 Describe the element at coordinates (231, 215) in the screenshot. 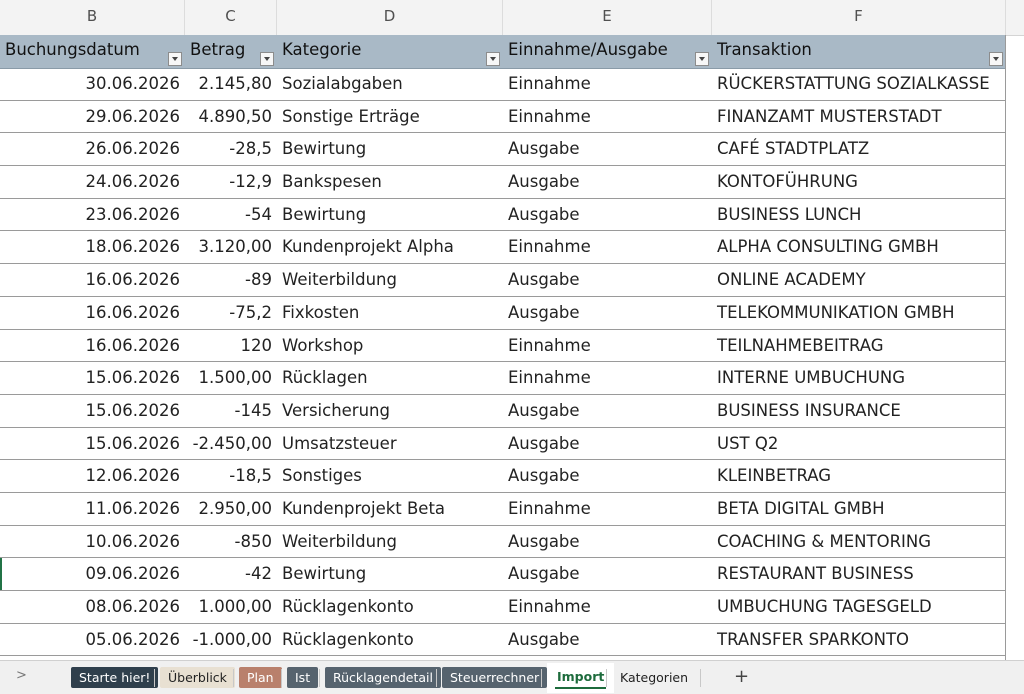

I see `cell-betrag: -54` at that location.